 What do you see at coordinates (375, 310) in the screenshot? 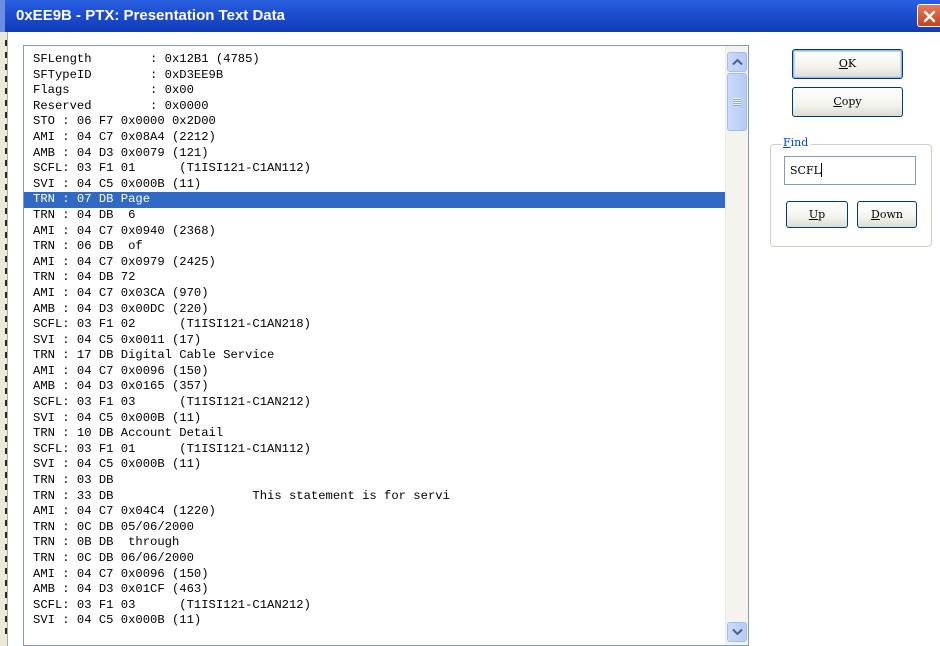
I see `list-item: AMB : 04 D3 0x00DC (220)` at bounding box center [375, 310].